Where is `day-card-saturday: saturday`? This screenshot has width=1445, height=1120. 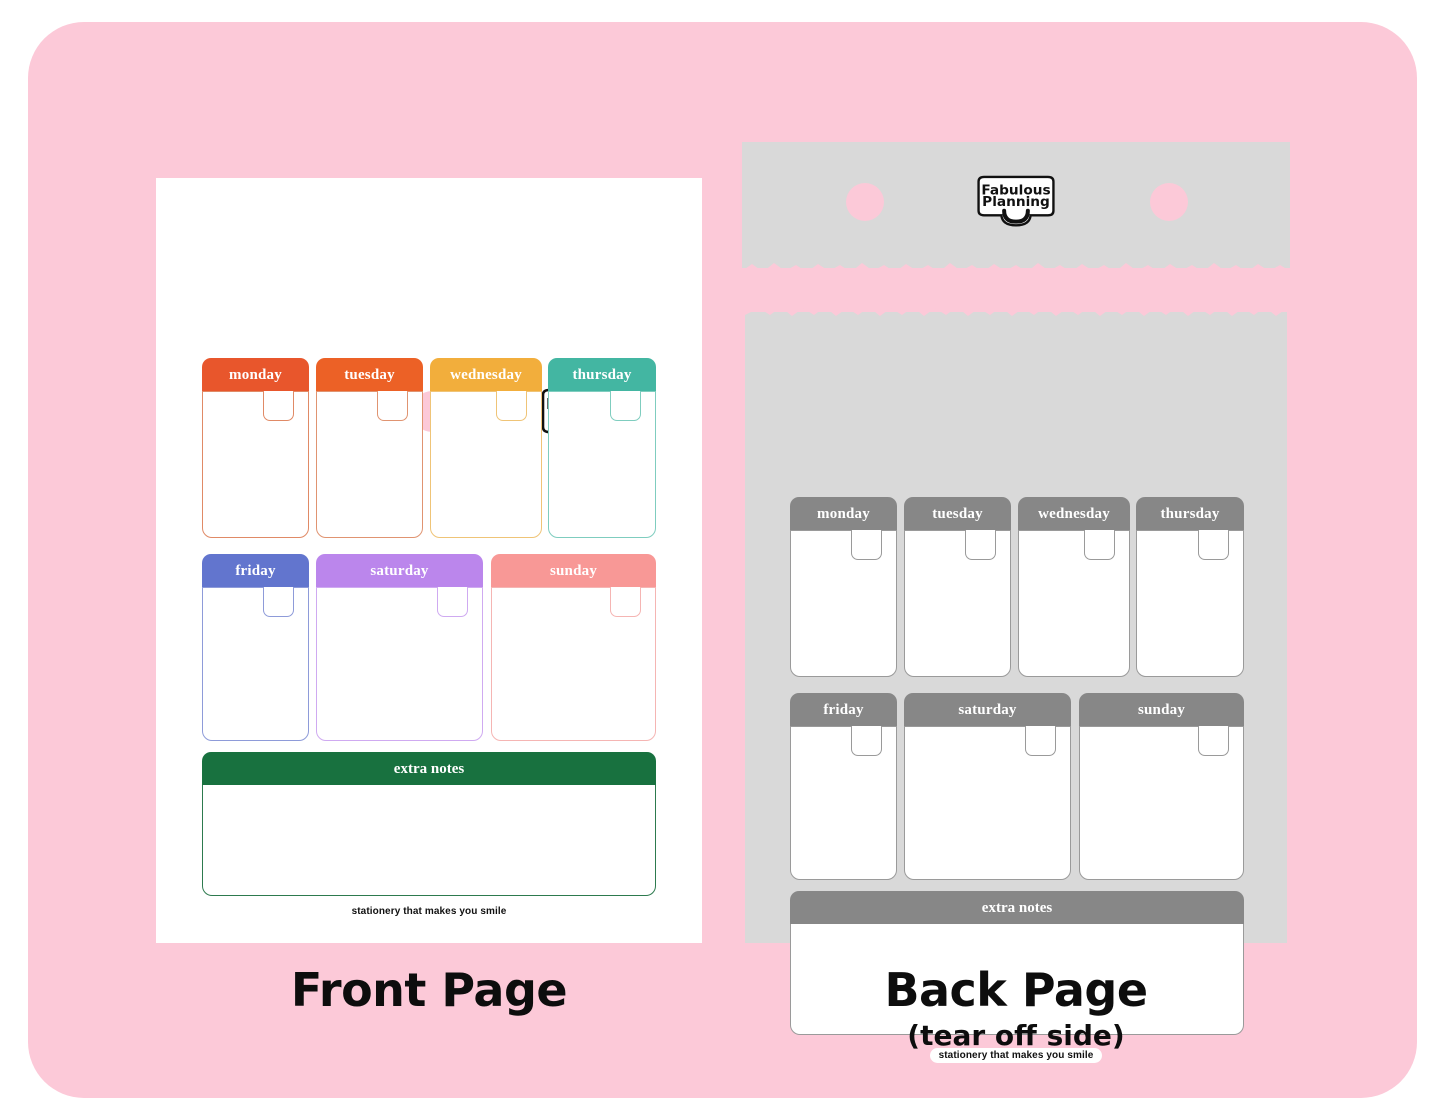
day-card-saturday: saturday is located at coordinates (399, 647).